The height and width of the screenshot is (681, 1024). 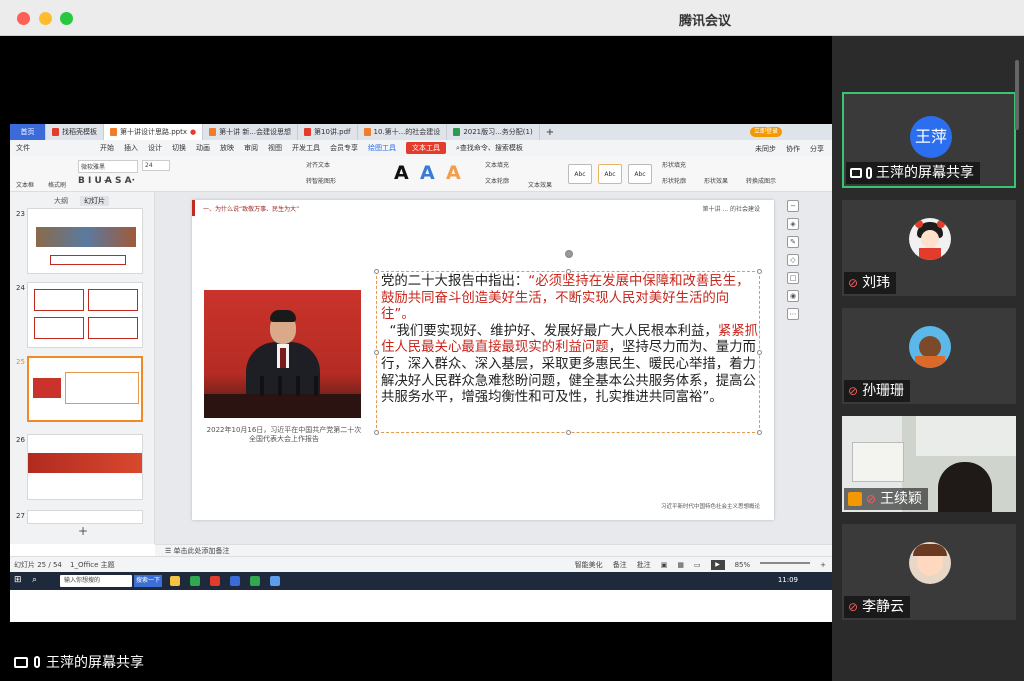 I want to click on notes-toggle-button: 备注, so click(x=620, y=565).